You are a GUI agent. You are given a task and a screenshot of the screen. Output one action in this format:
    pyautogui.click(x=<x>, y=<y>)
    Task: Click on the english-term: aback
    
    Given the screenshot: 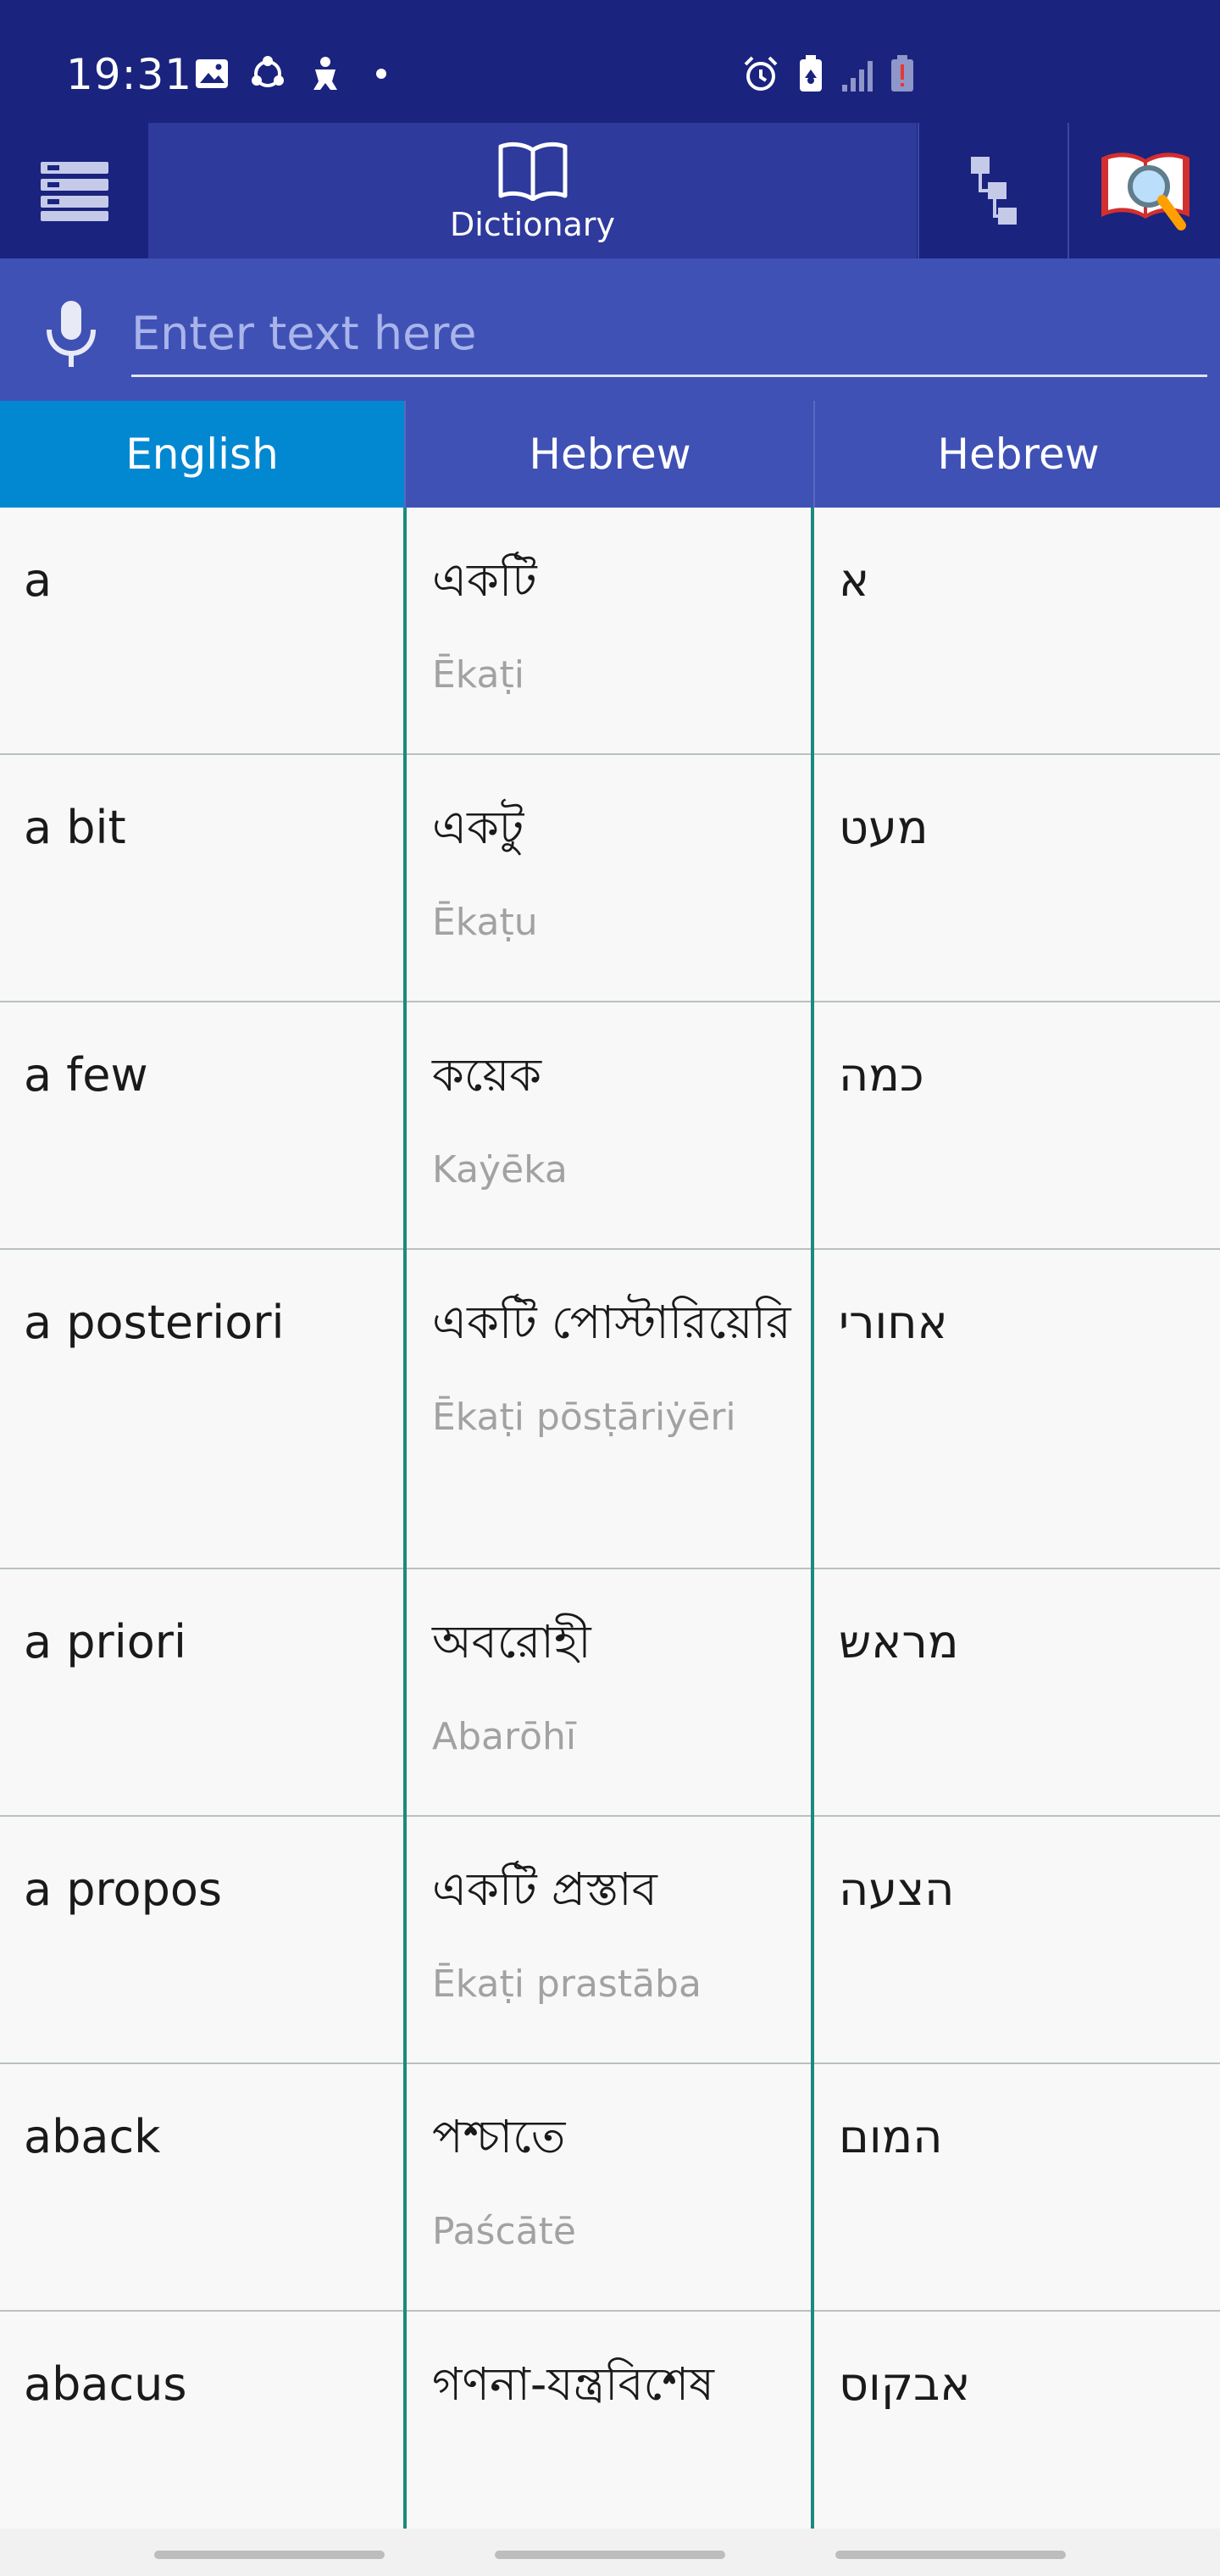 What is the action you would take?
    pyautogui.click(x=92, y=2136)
    